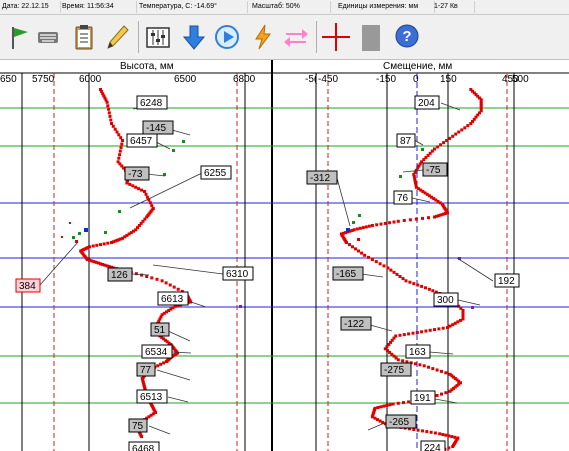 The height and width of the screenshot is (451, 569). Describe the element at coordinates (422, 398) in the screenshot. I see `data-label: 191` at that location.